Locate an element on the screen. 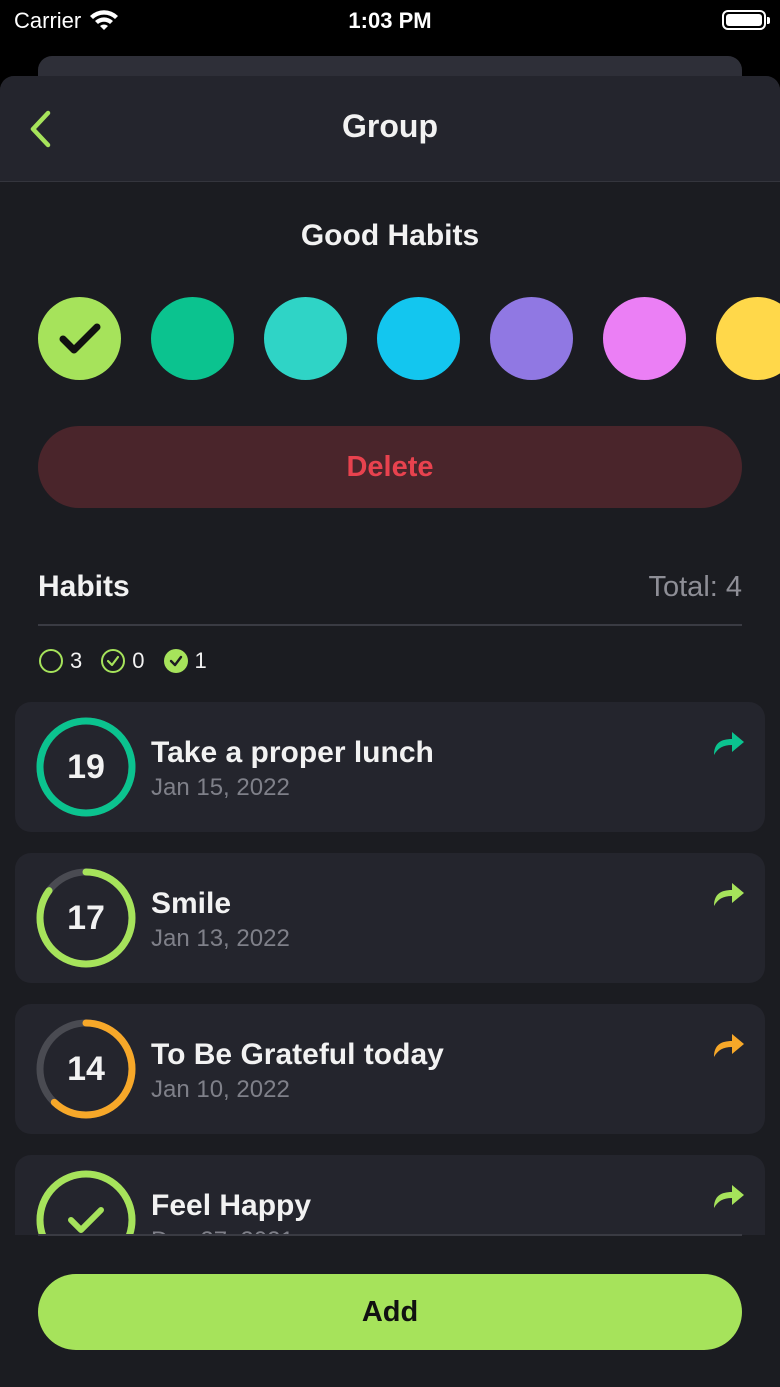  habit-title: To Be Grateful today is located at coordinates (297, 1054).